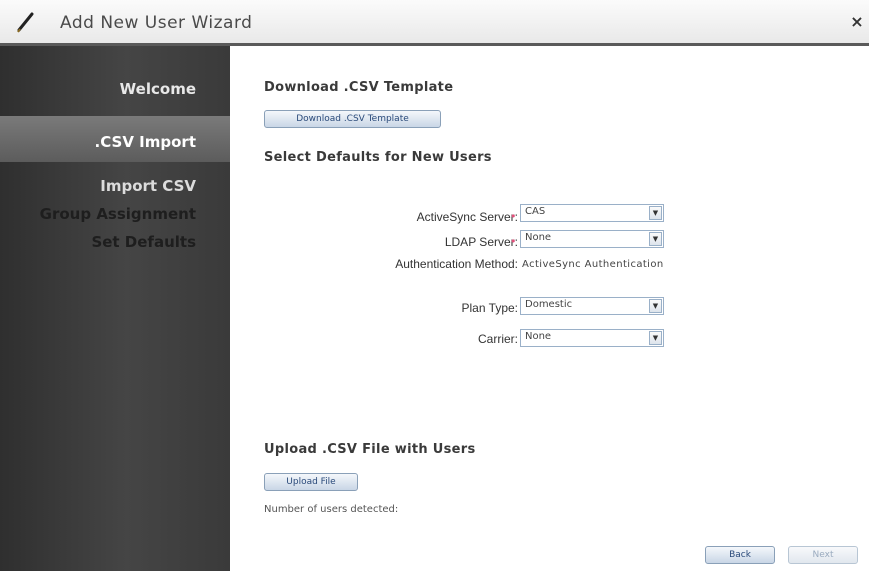 The width and height of the screenshot is (869, 571). Describe the element at coordinates (331, 509) in the screenshot. I see `users-detected-label: Number of users detected:` at that location.